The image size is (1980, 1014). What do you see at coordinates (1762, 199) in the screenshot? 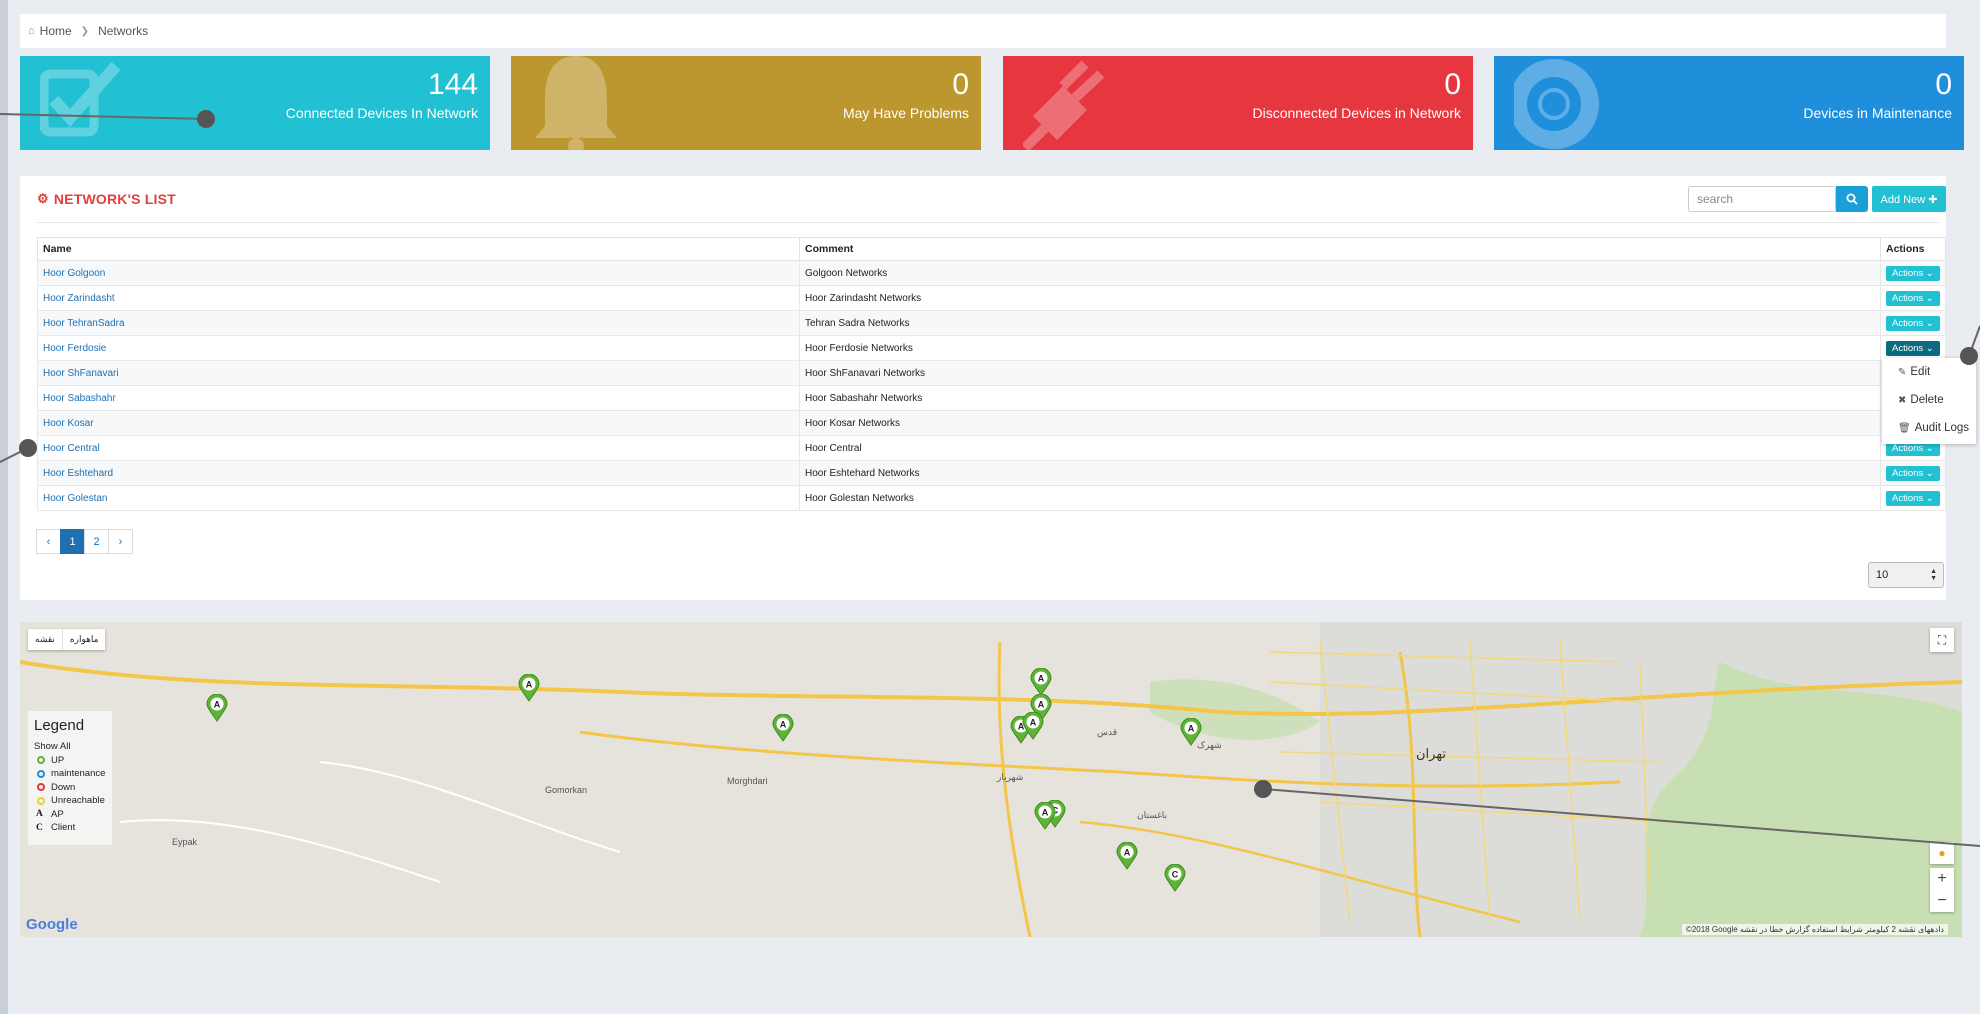
I see `search-input` at bounding box center [1762, 199].